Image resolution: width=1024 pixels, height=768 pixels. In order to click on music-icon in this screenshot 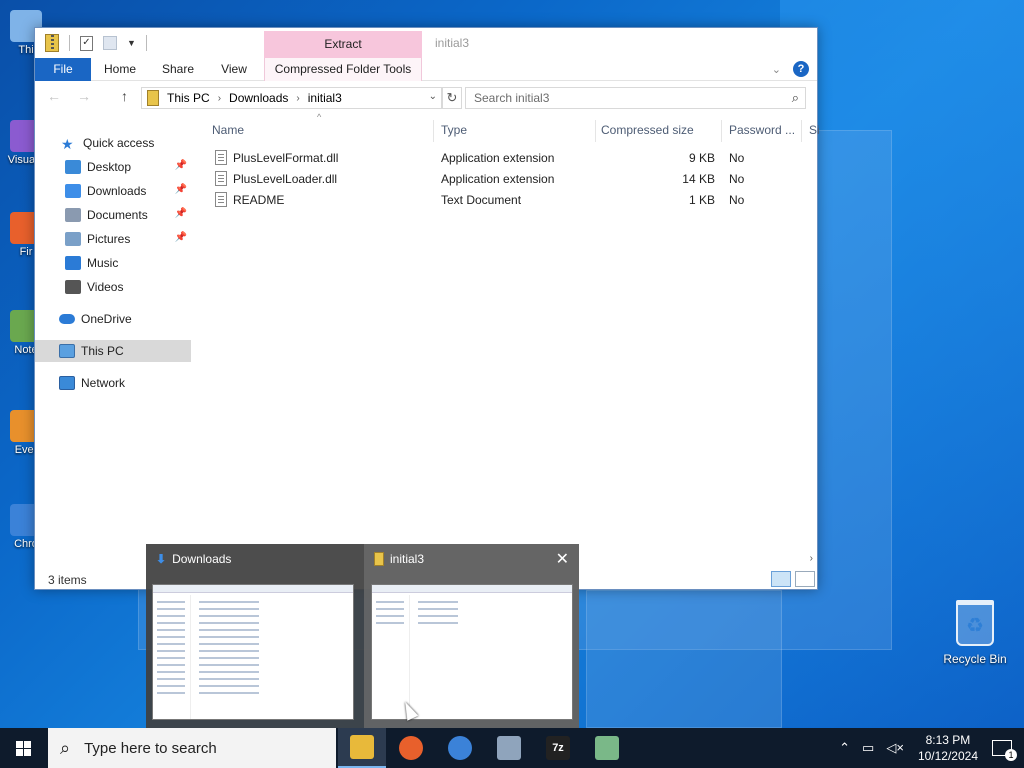, I will do `click(73, 263)`.